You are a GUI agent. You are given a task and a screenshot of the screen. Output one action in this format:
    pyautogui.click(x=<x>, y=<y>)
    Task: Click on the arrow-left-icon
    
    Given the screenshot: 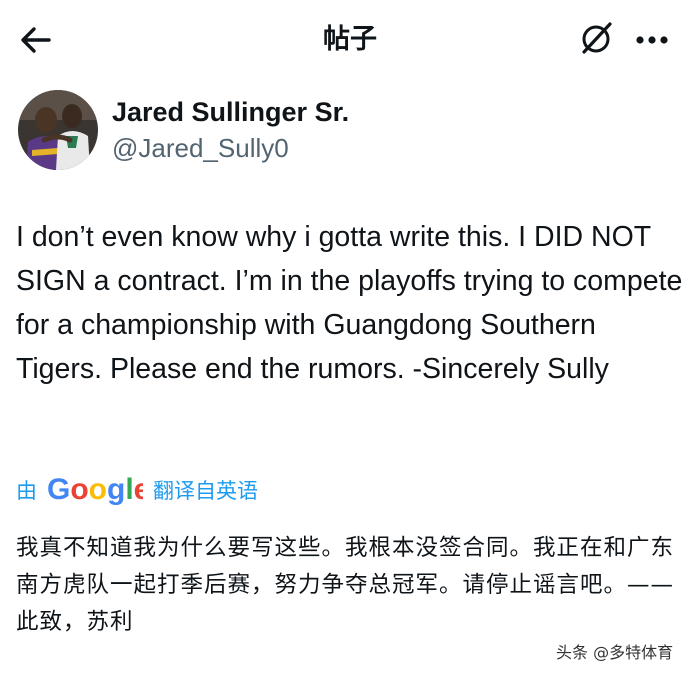 What is the action you would take?
    pyautogui.click(x=36, y=40)
    